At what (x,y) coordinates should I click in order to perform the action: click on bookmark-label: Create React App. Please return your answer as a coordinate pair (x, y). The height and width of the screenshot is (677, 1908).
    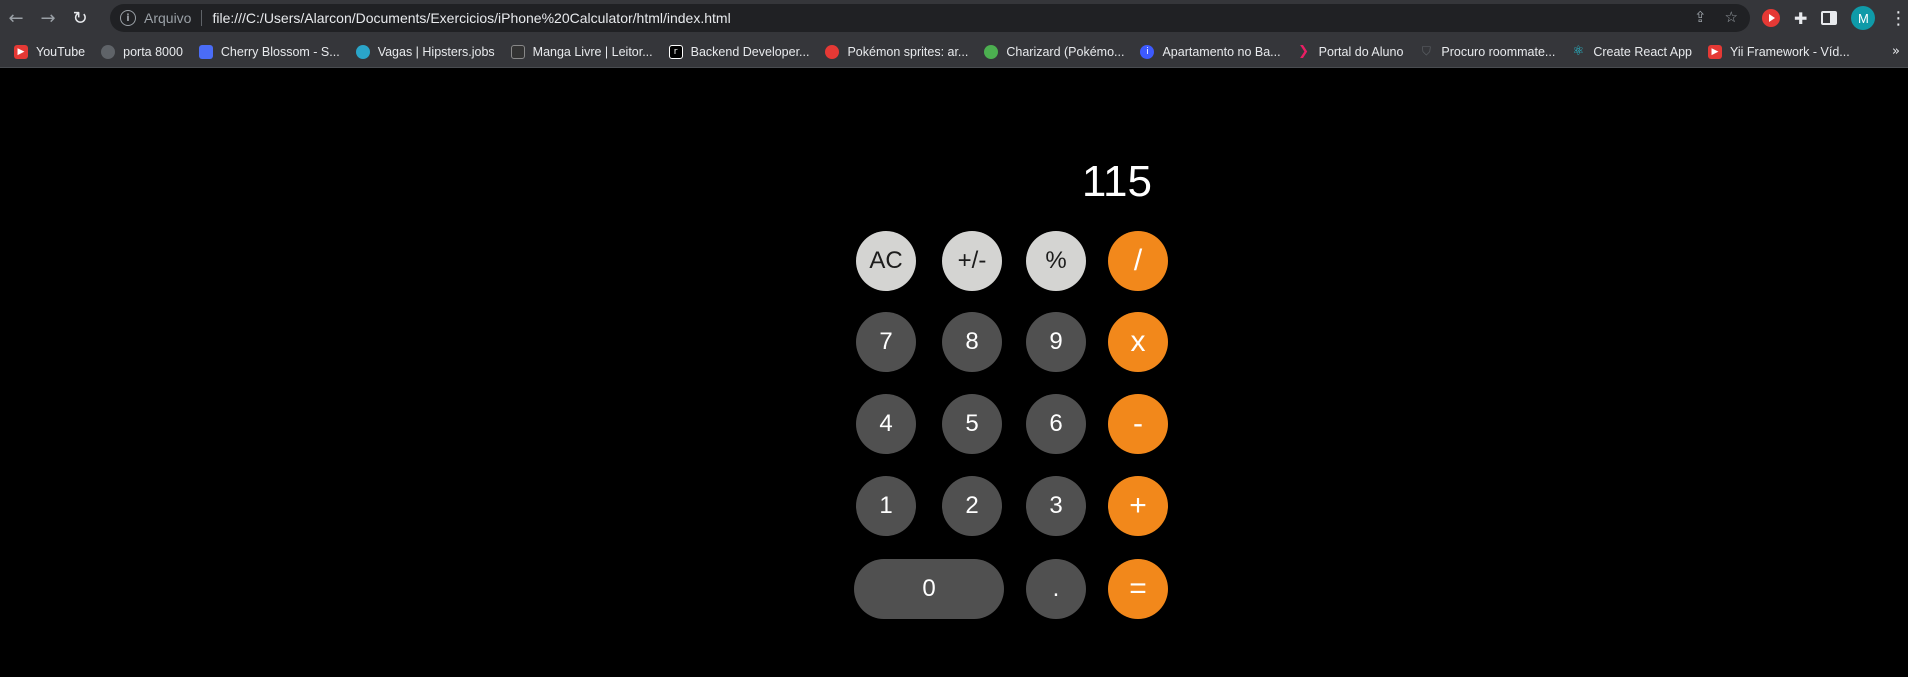
    Looking at the image, I should click on (1643, 51).